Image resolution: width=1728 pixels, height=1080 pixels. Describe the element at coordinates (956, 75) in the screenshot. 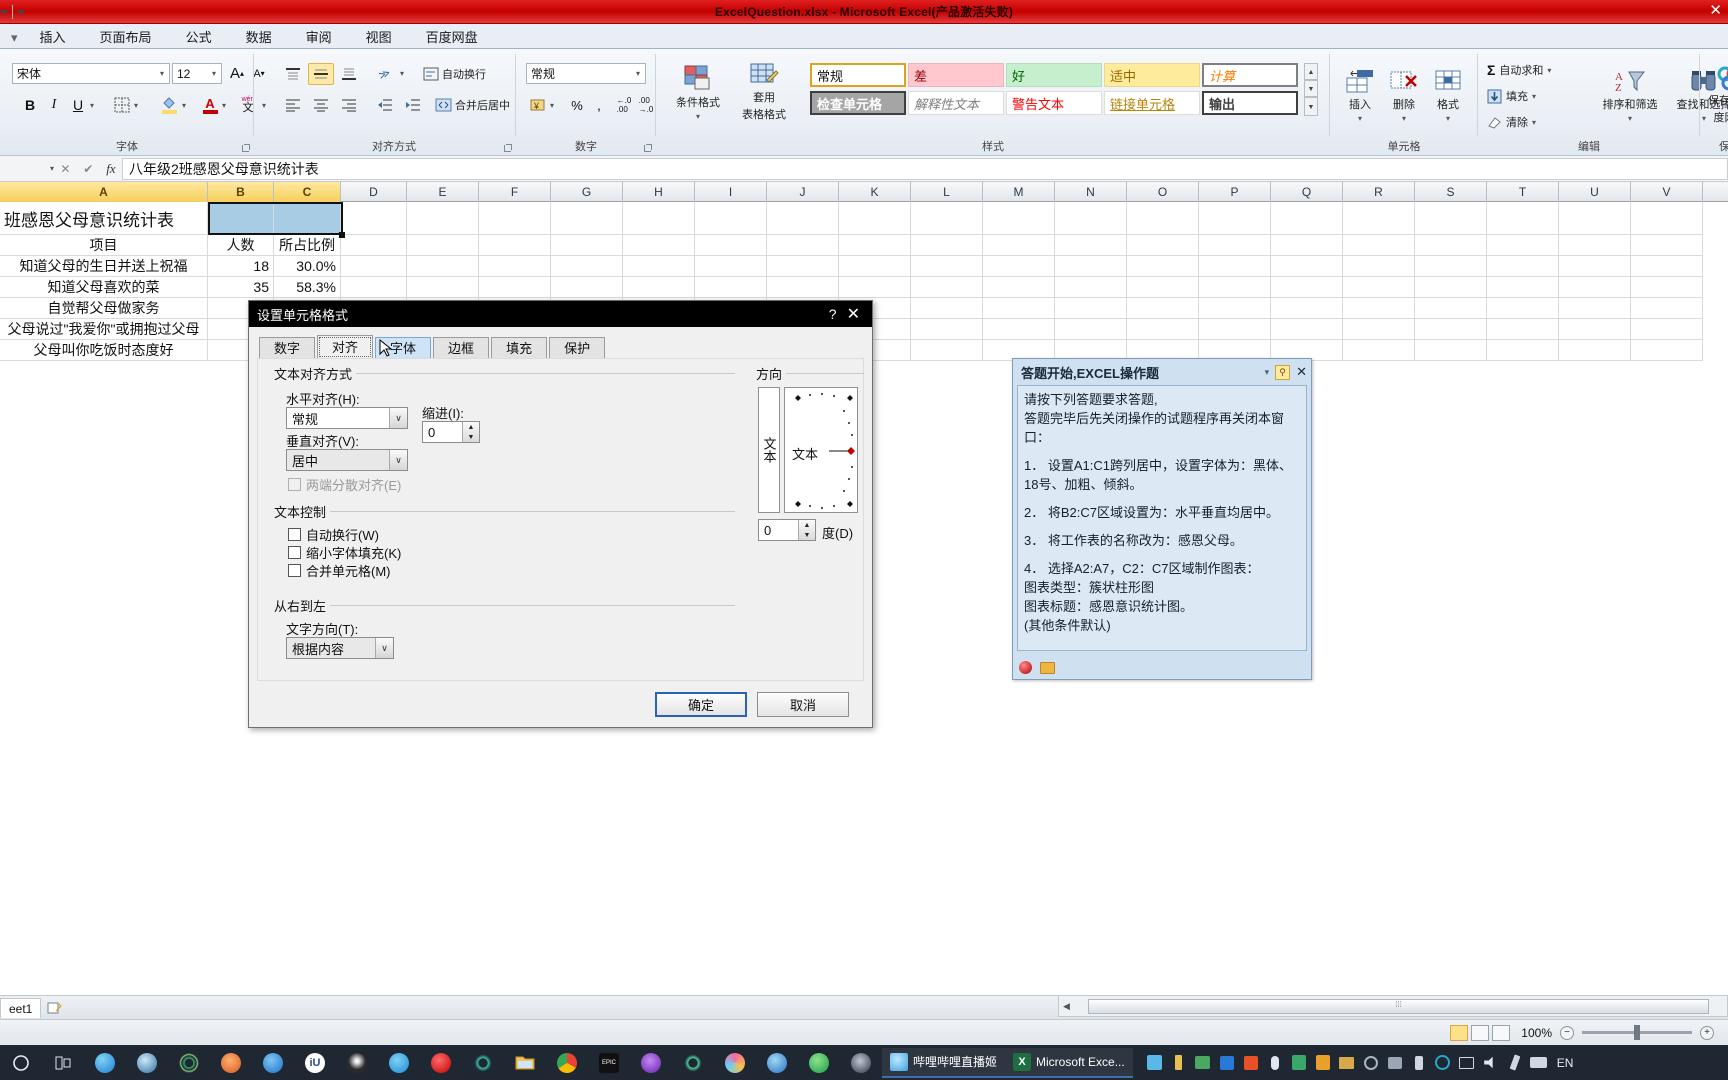

I see `style-cell-bad: 差` at that location.